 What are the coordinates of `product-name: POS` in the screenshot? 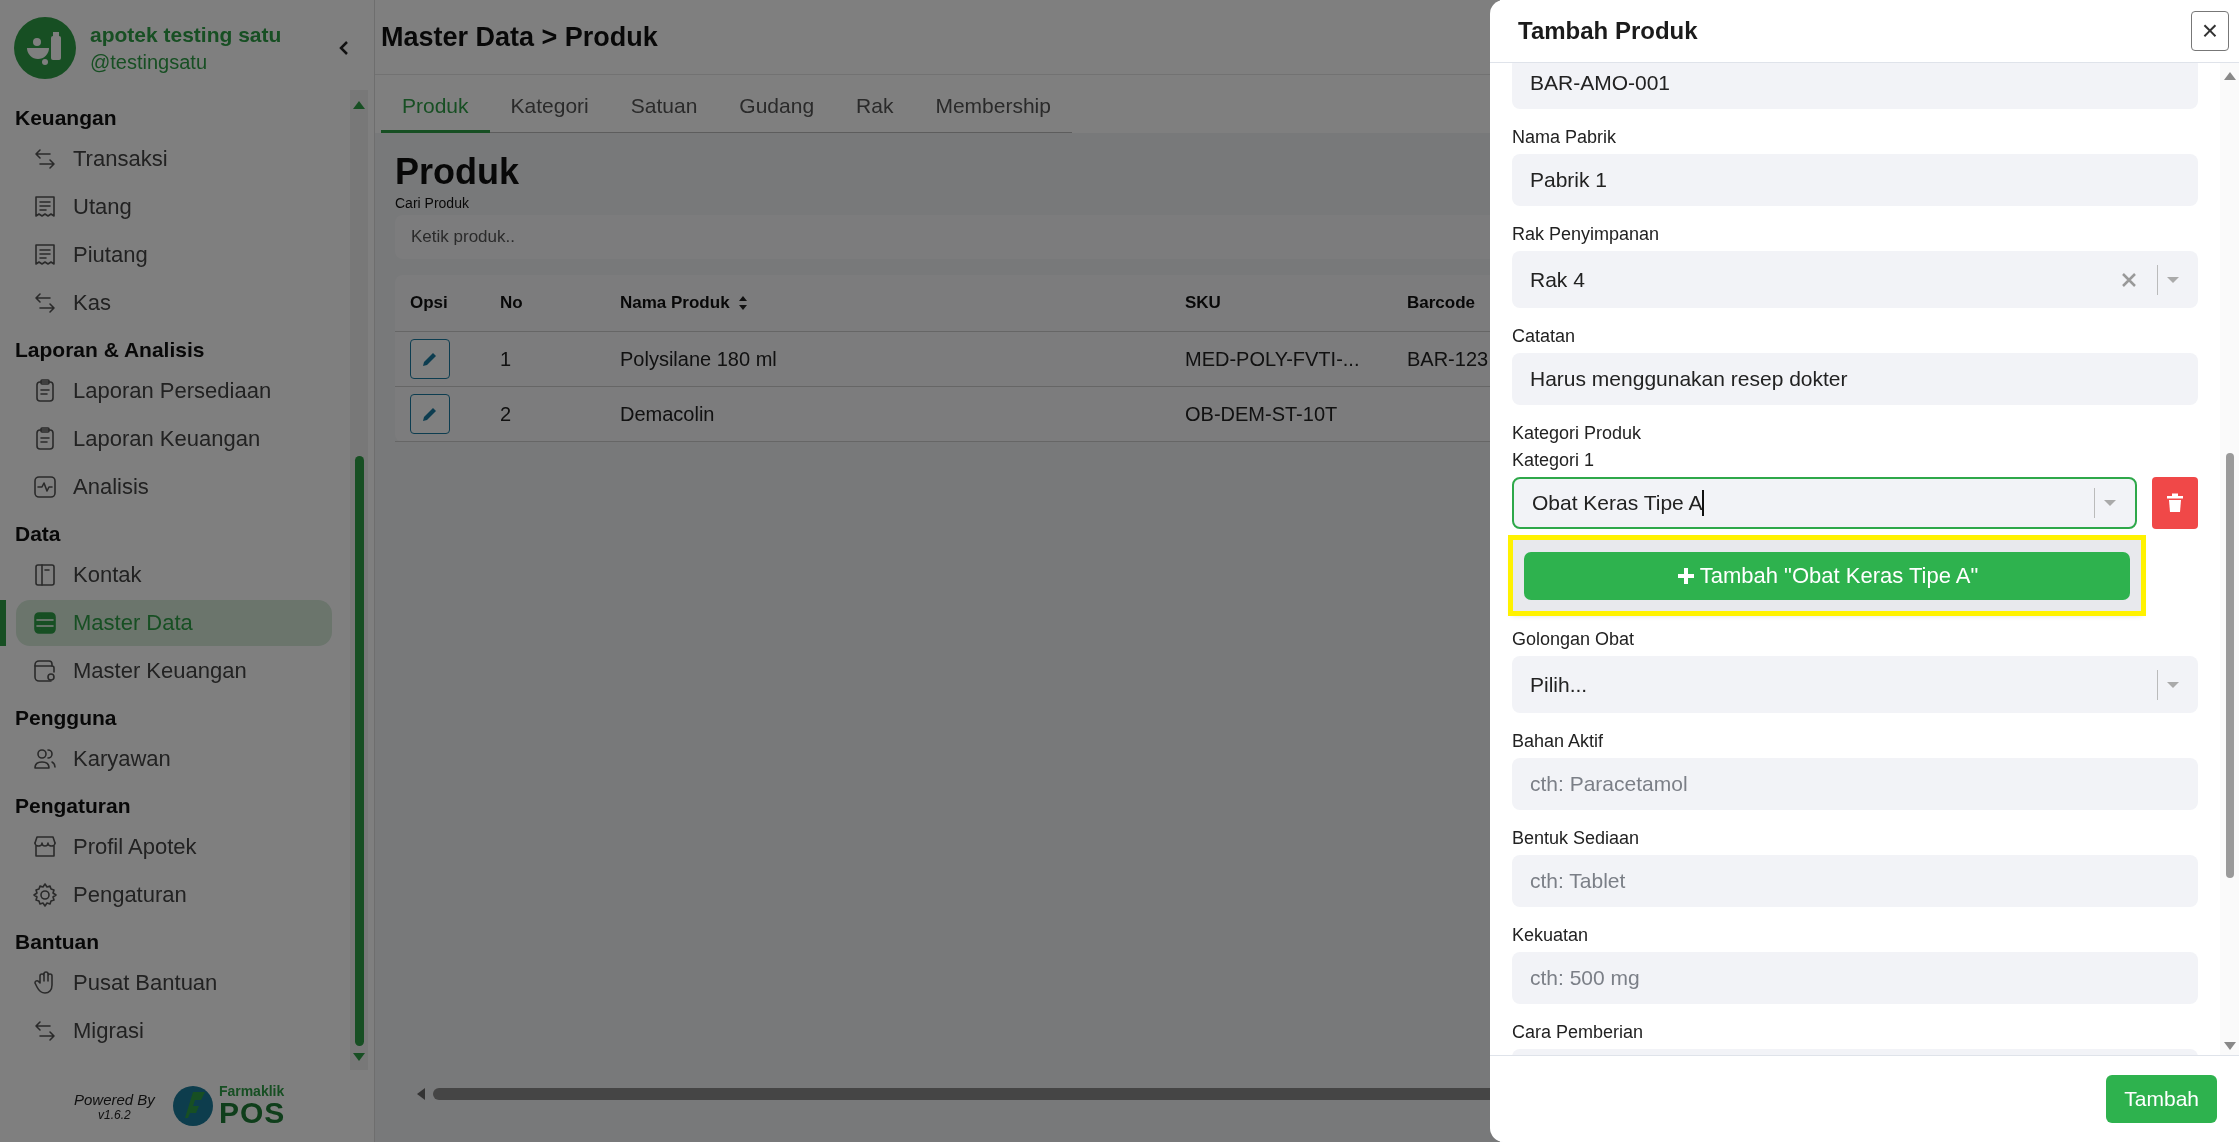 It's located at (252, 1113).